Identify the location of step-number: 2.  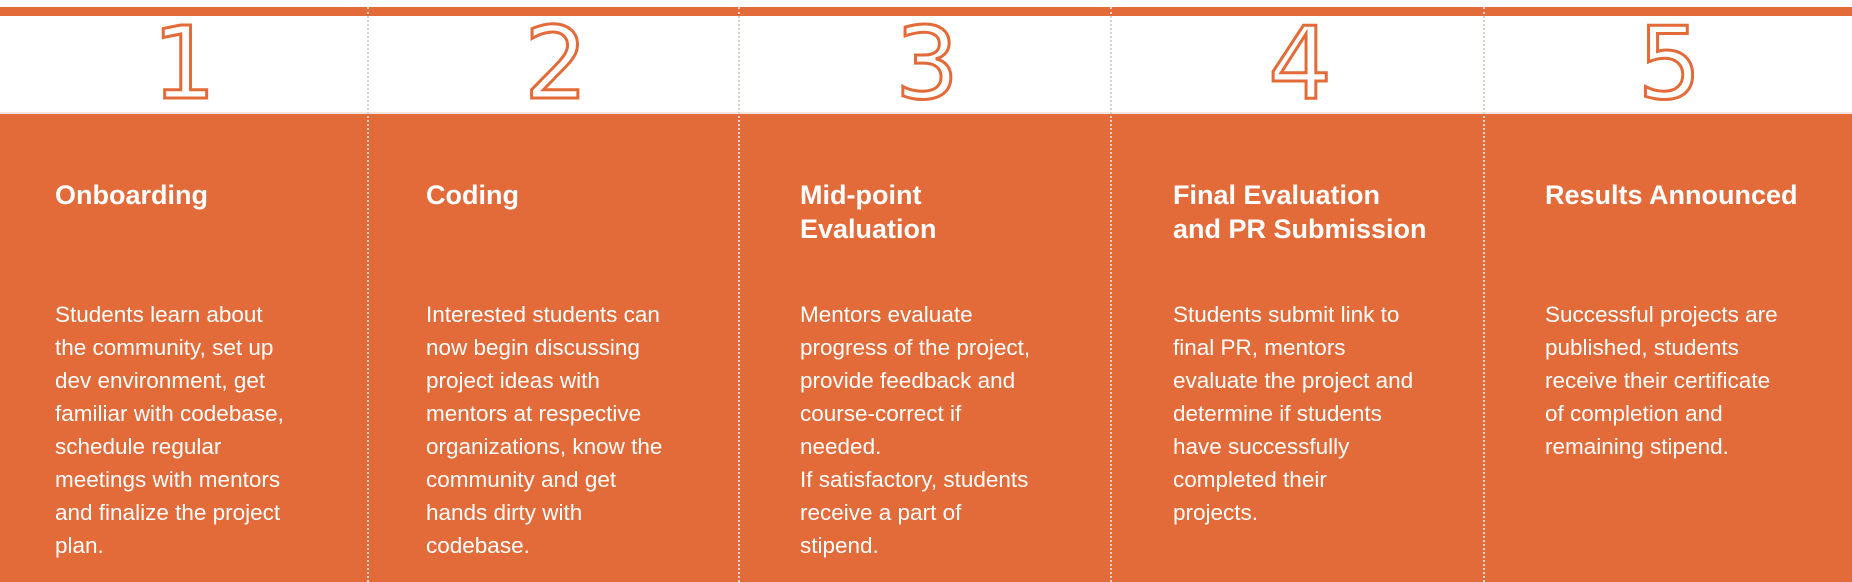
(556, 63).